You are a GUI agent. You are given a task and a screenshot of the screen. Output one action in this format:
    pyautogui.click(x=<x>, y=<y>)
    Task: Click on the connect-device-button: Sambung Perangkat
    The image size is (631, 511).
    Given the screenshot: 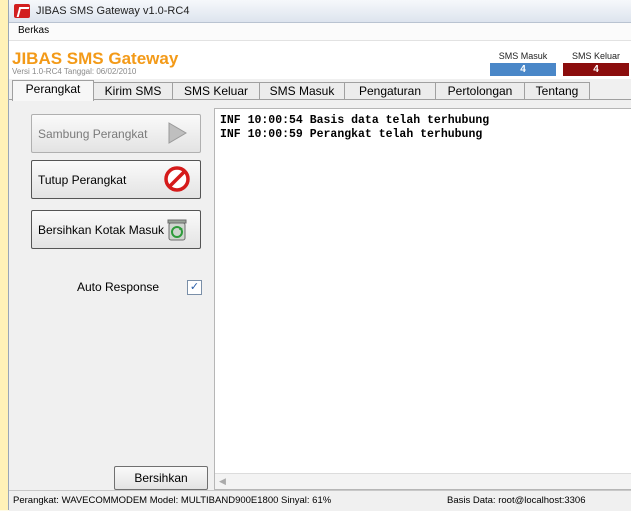 What is the action you would take?
    pyautogui.click(x=116, y=133)
    